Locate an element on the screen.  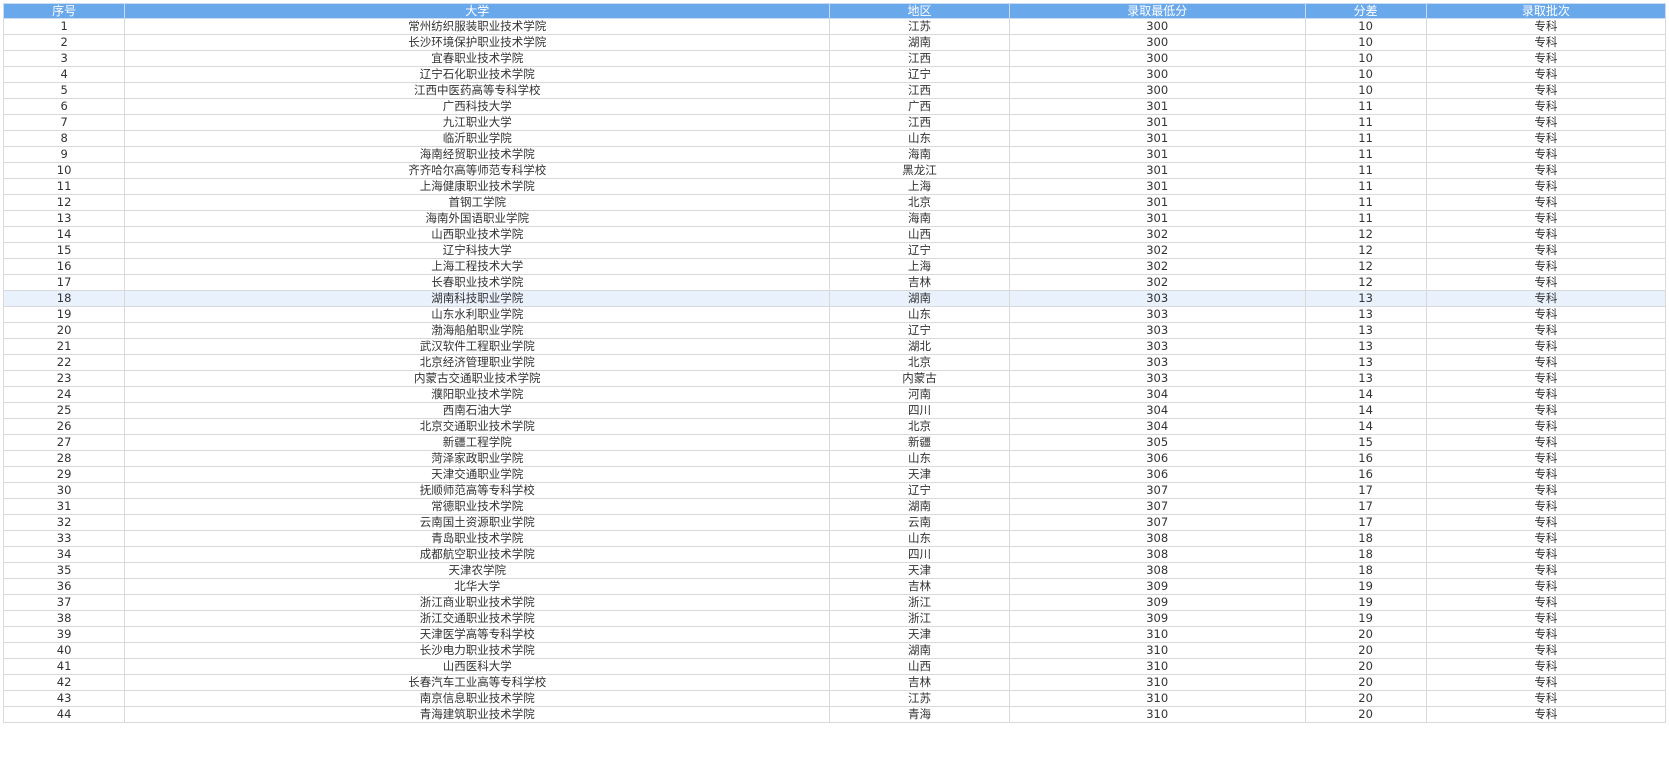
table-row: 41 山西医科大学 山西 310 20 专科 is located at coordinates (834, 666).